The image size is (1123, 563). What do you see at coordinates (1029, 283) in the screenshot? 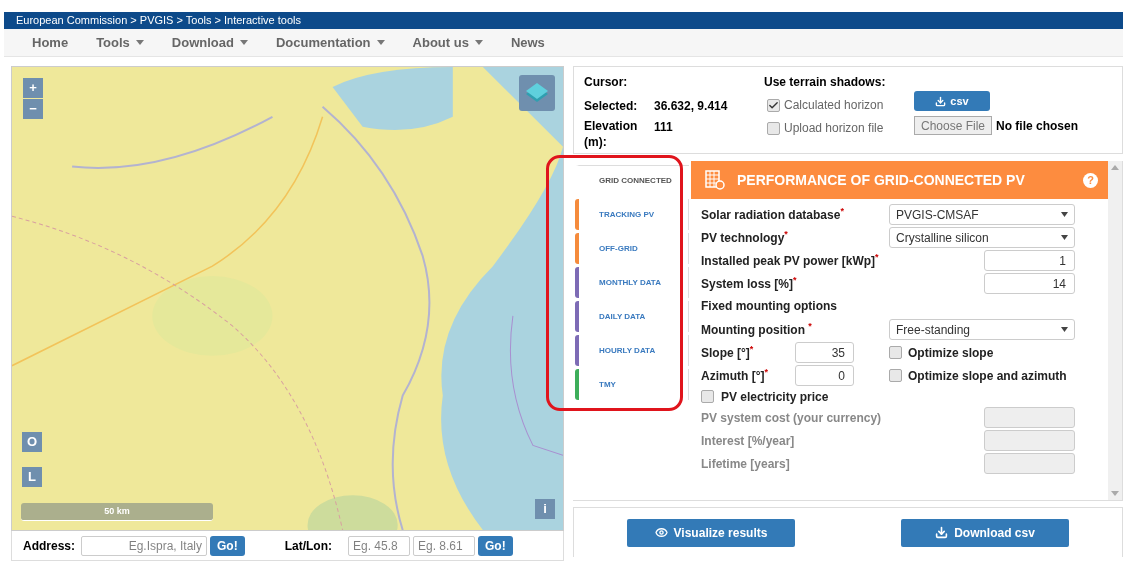
I see `number-field: 14` at bounding box center [1029, 283].